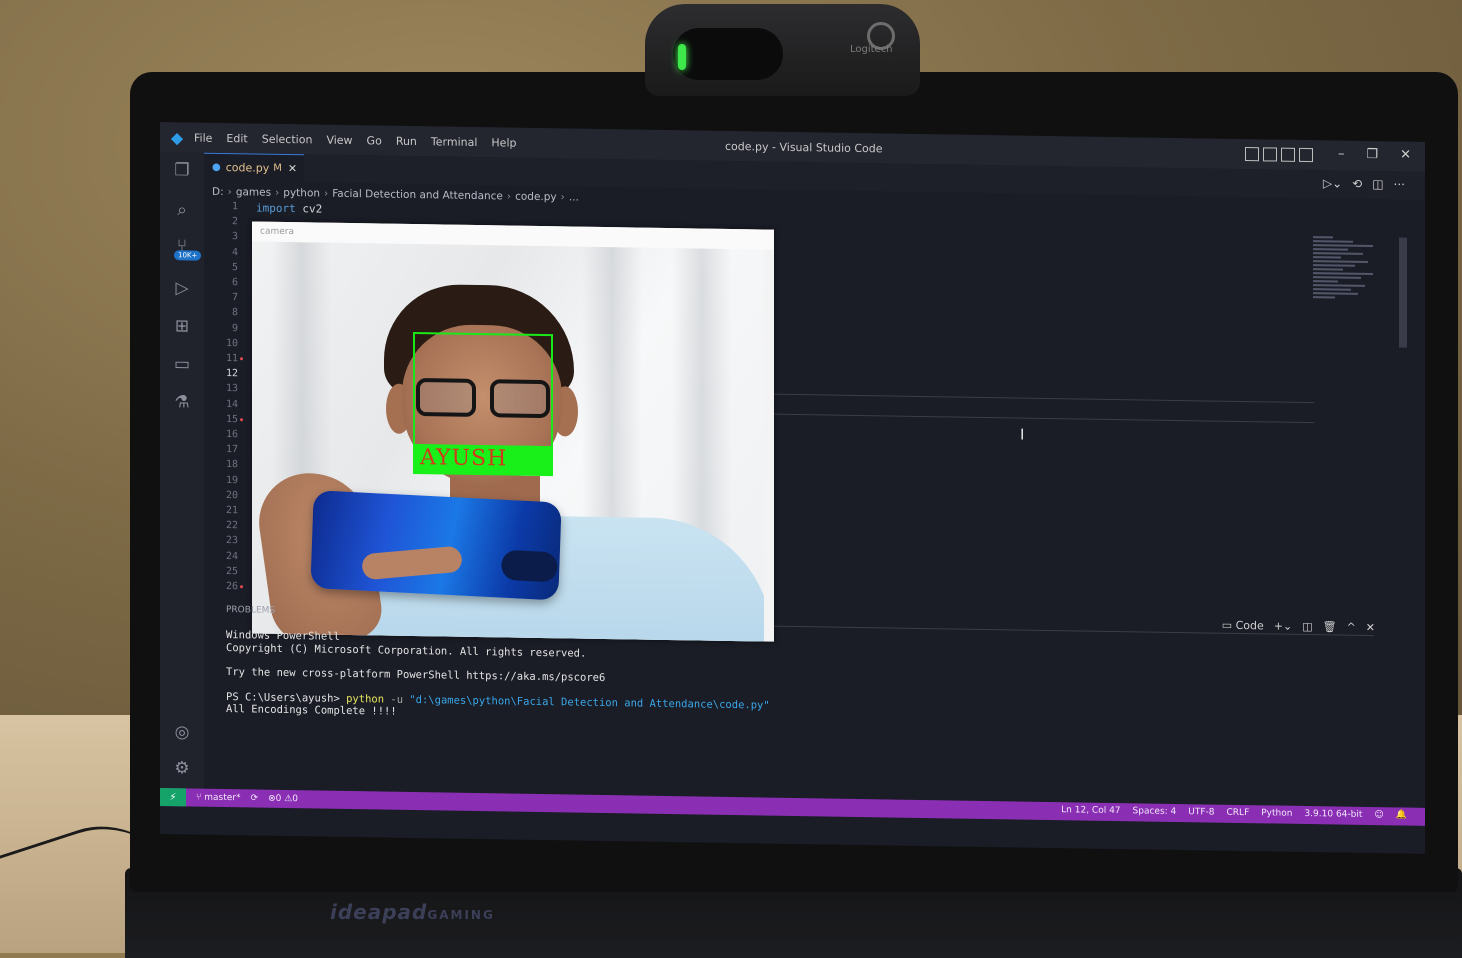  I want to click on breadcrumb-games: games, so click(253, 192).